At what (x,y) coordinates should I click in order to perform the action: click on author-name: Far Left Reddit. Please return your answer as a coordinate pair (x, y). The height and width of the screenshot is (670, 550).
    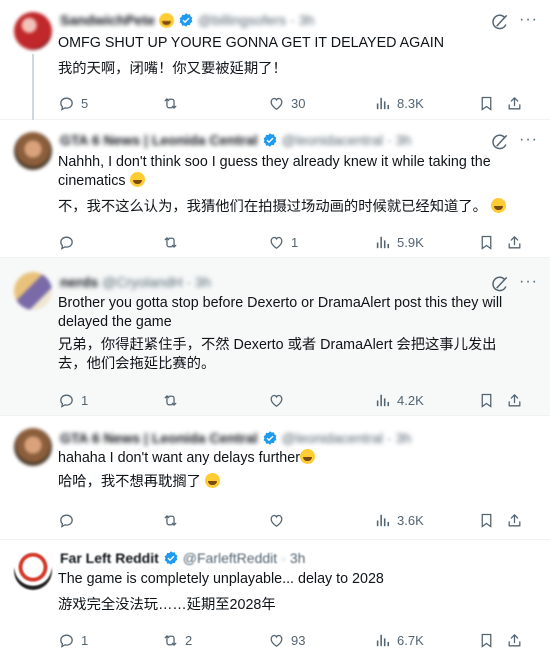
    Looking at the image, I should click on (109, 558).